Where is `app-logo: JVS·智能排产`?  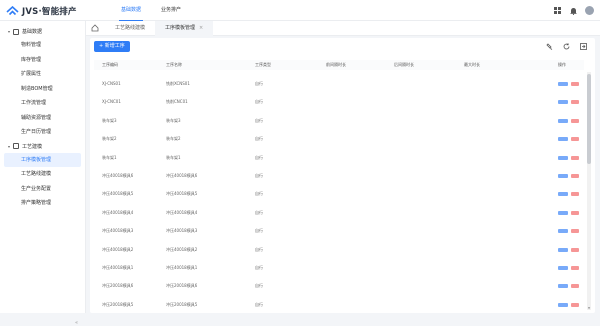 app-logo: JVS·智能排产 is located at coordinates (41, 11).